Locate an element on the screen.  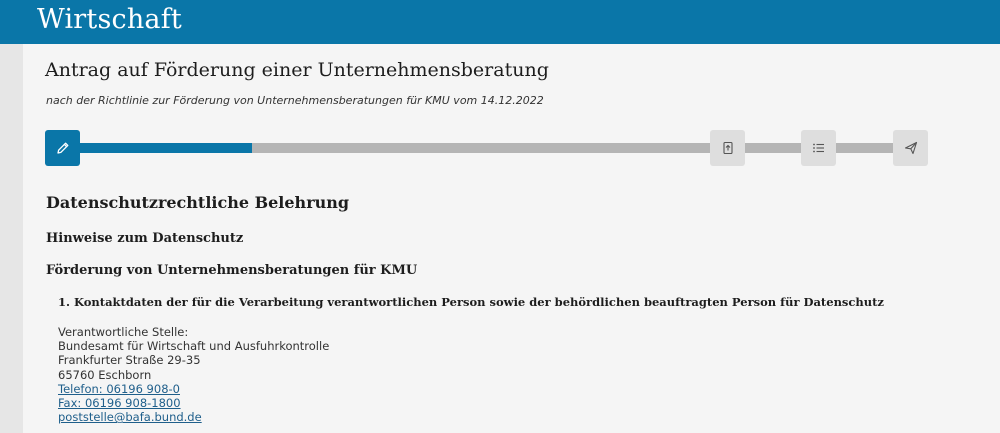
step-upload-button is located at coordinates (727, 148).